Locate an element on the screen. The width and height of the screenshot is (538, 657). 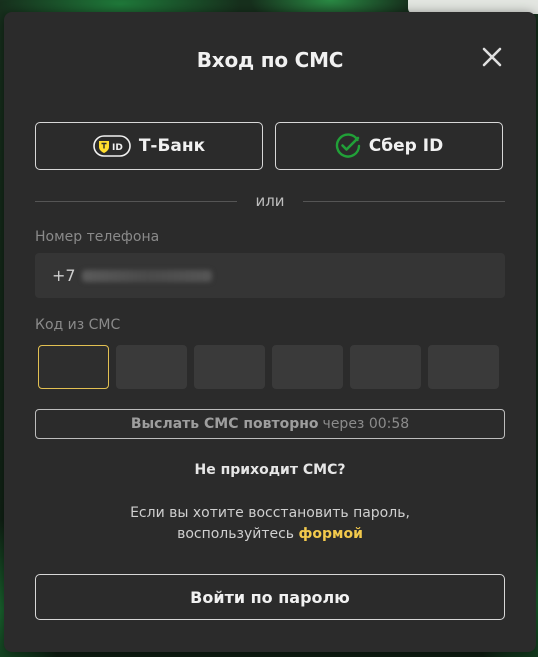
tbank-label: Т-Банк is located at coordinates (172, 146).